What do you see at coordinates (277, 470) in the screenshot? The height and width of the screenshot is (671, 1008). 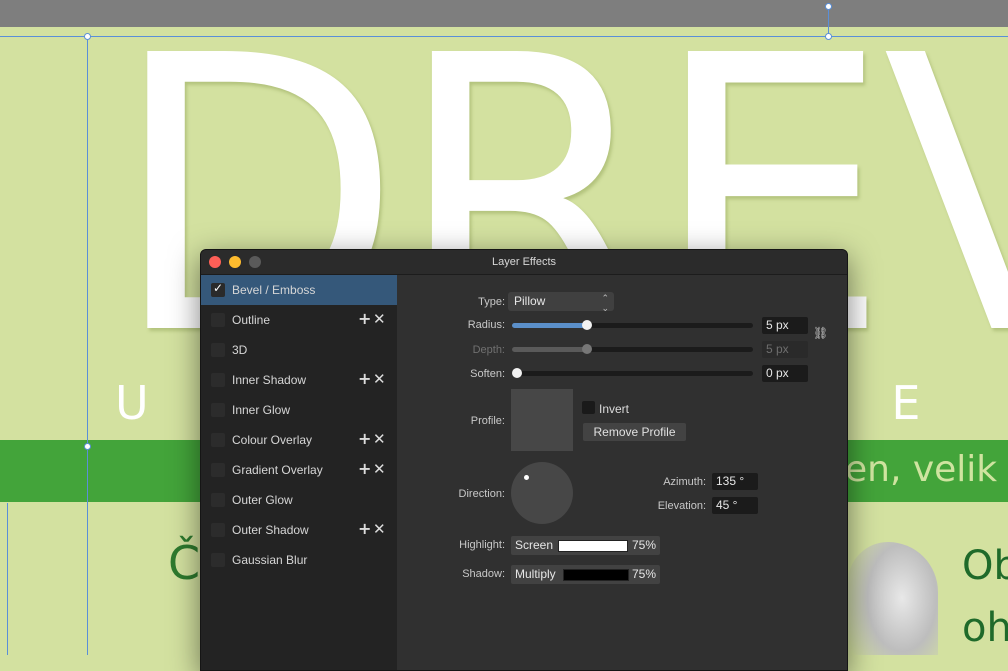 I see `effect-item-label: Gradient Overlay` at bounding box center [277, 470].